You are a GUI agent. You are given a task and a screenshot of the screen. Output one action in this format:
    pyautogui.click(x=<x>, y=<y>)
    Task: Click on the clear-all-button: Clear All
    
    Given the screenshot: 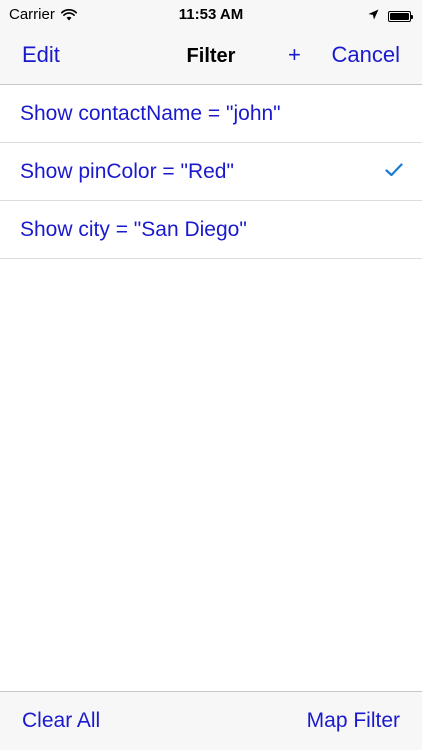 What is the action you would take?
    pyautogui.click(x=61, y=721)
    